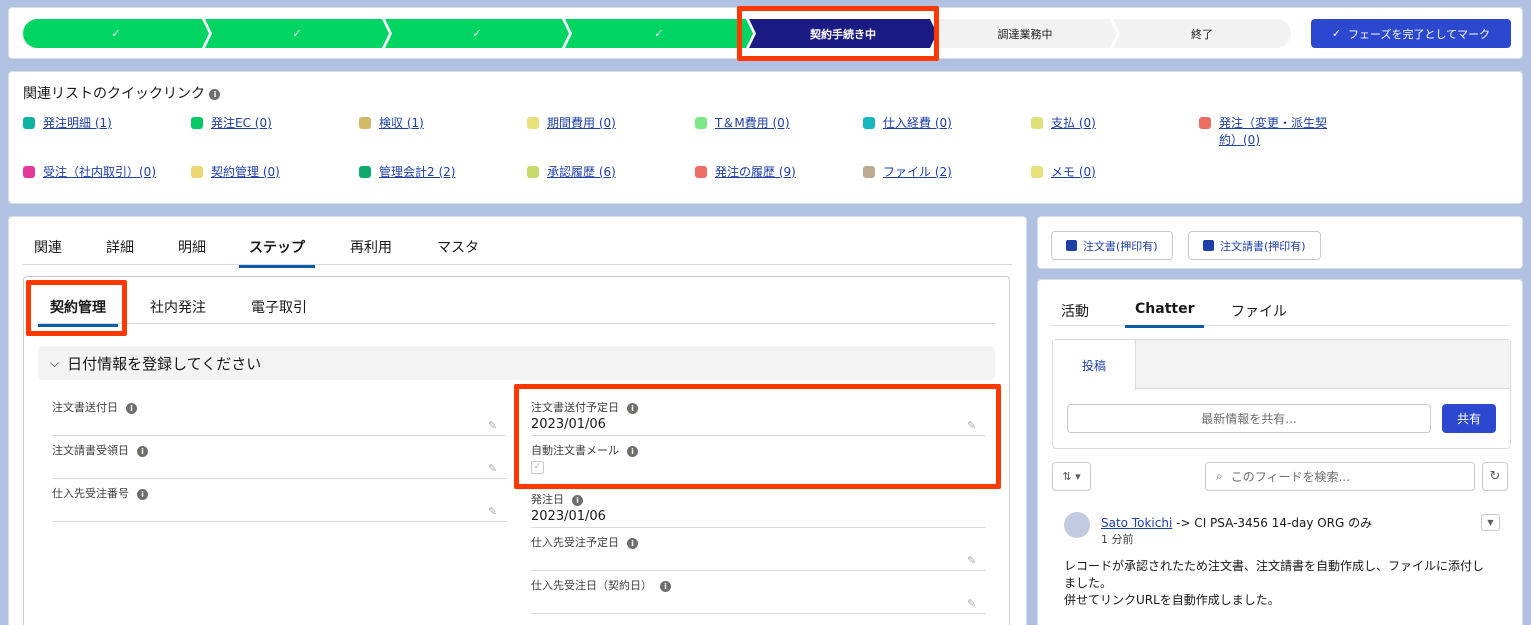  Describe the element at coordinates (1025, 33) in the screenshot. I see `path-step-6: 調達業務中` at that location.